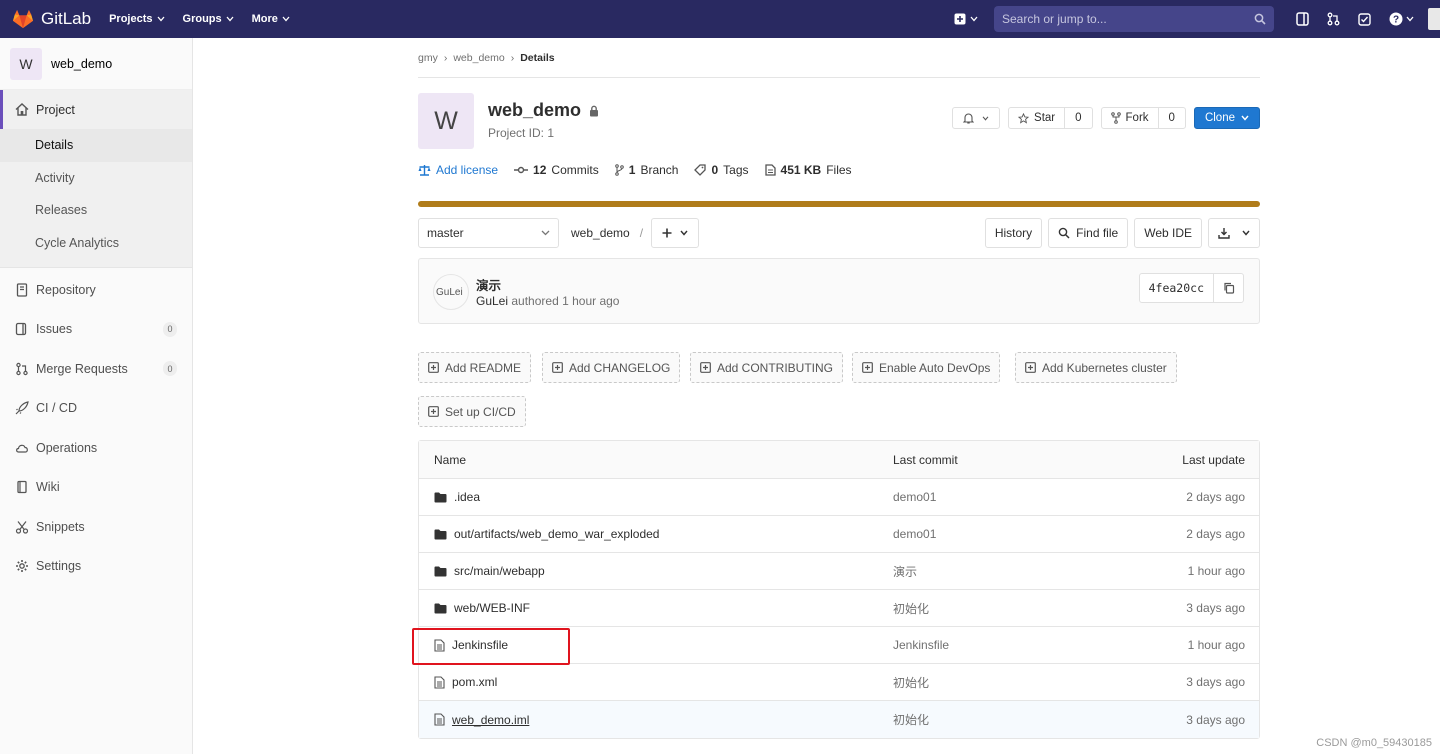 This screenshot has width=1440, height=754. What do you see at coordinates (457, 497) in the screenshot?
I see `file-name-cell: .idea` at bounding box center [457, 497].